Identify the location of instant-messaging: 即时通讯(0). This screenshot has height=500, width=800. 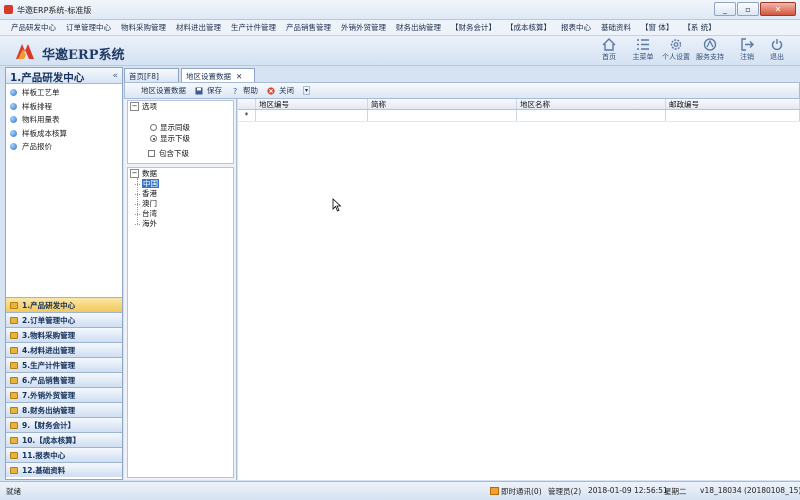
(516, 491).